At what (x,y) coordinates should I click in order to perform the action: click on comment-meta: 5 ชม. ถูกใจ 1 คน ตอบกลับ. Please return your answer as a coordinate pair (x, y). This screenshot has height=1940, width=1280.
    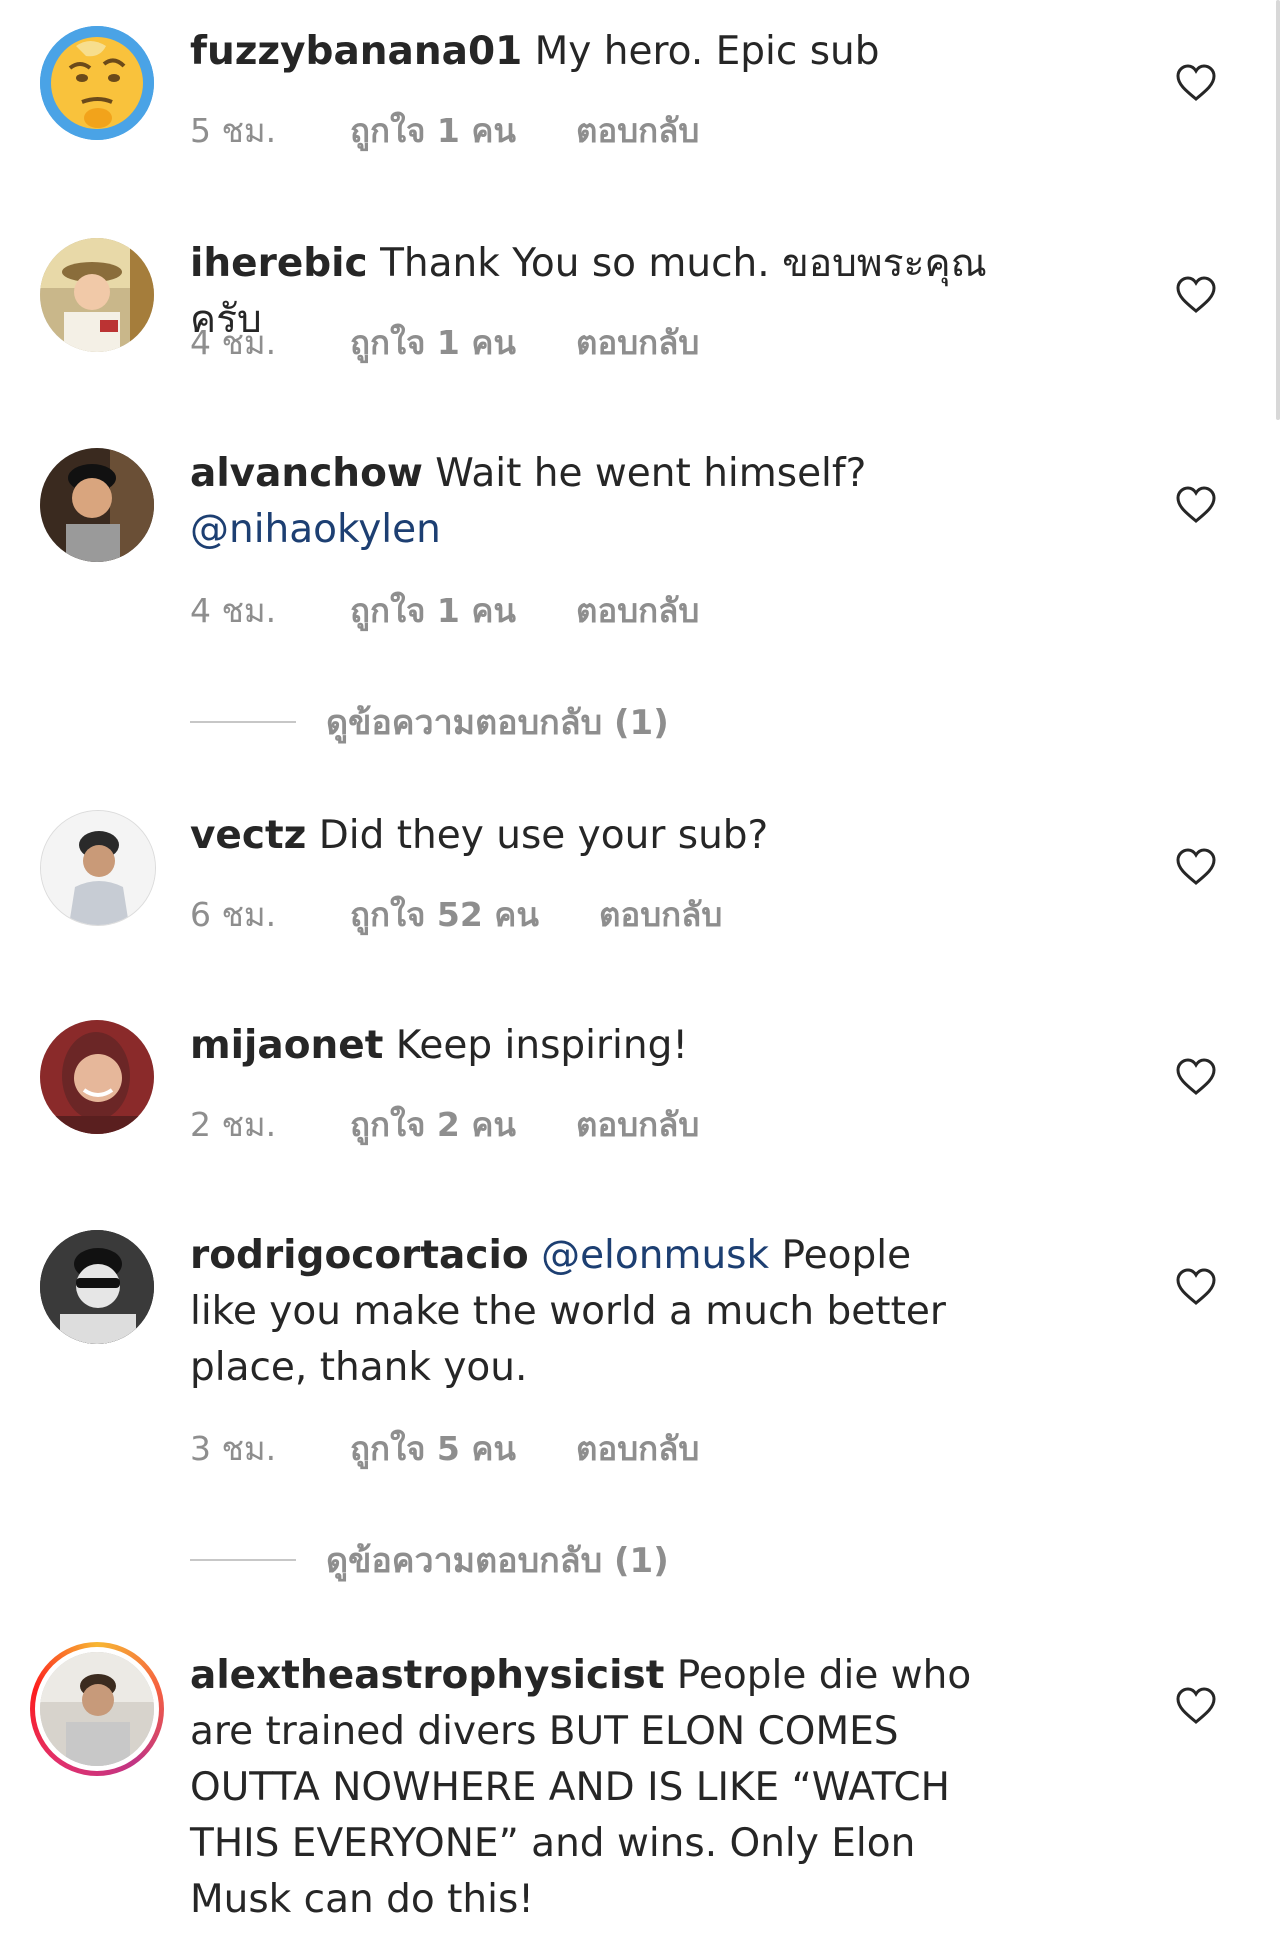
    Looking at the image, I should click on (444, 130).